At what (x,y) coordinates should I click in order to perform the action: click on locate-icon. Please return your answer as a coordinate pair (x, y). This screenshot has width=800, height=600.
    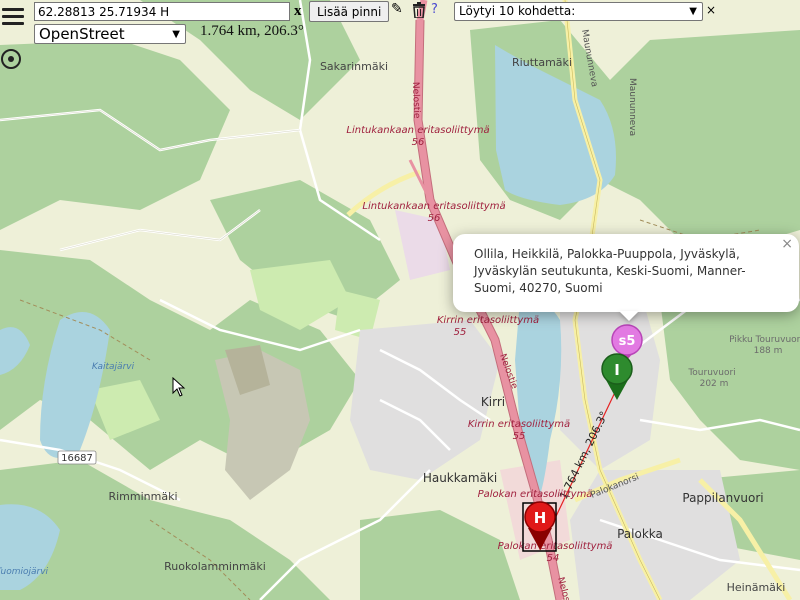
    Looking at the image, I should click on (11, 59).